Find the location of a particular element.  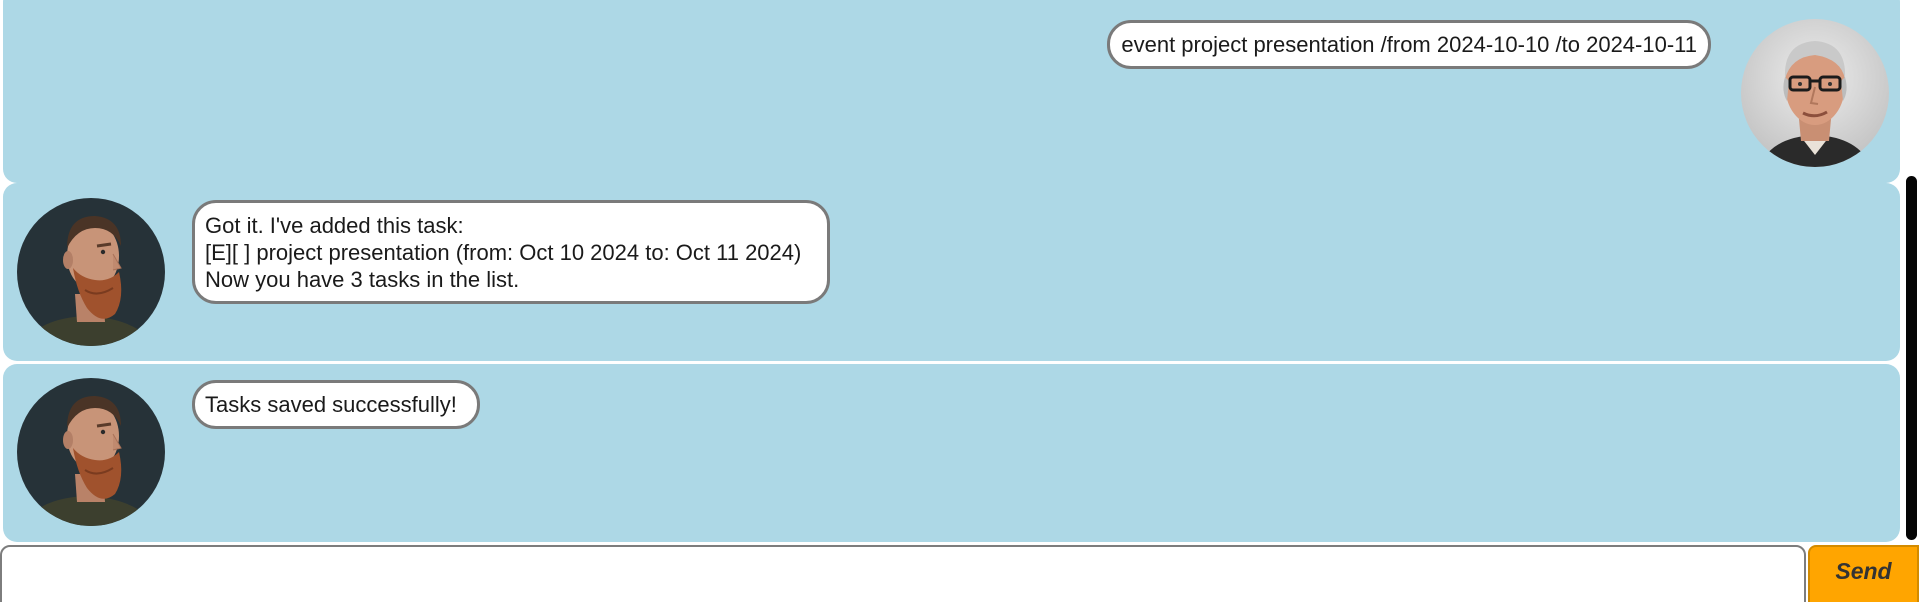

message-input is located at coordinates (903, 573).